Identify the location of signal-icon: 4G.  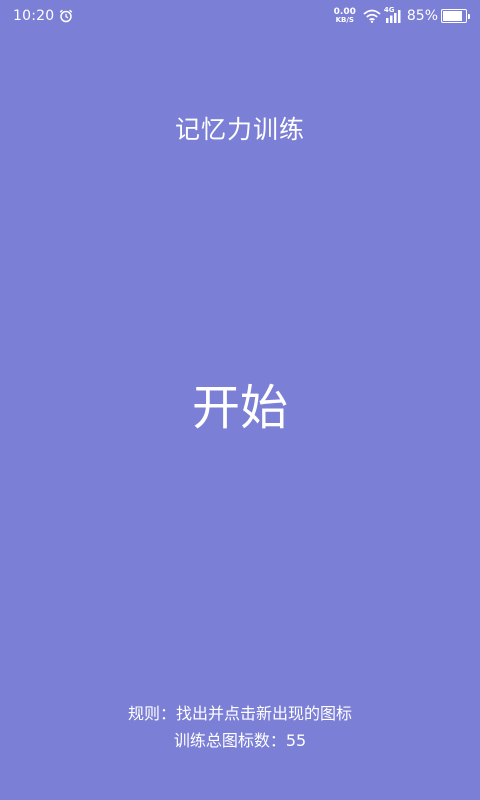
(392, 14).